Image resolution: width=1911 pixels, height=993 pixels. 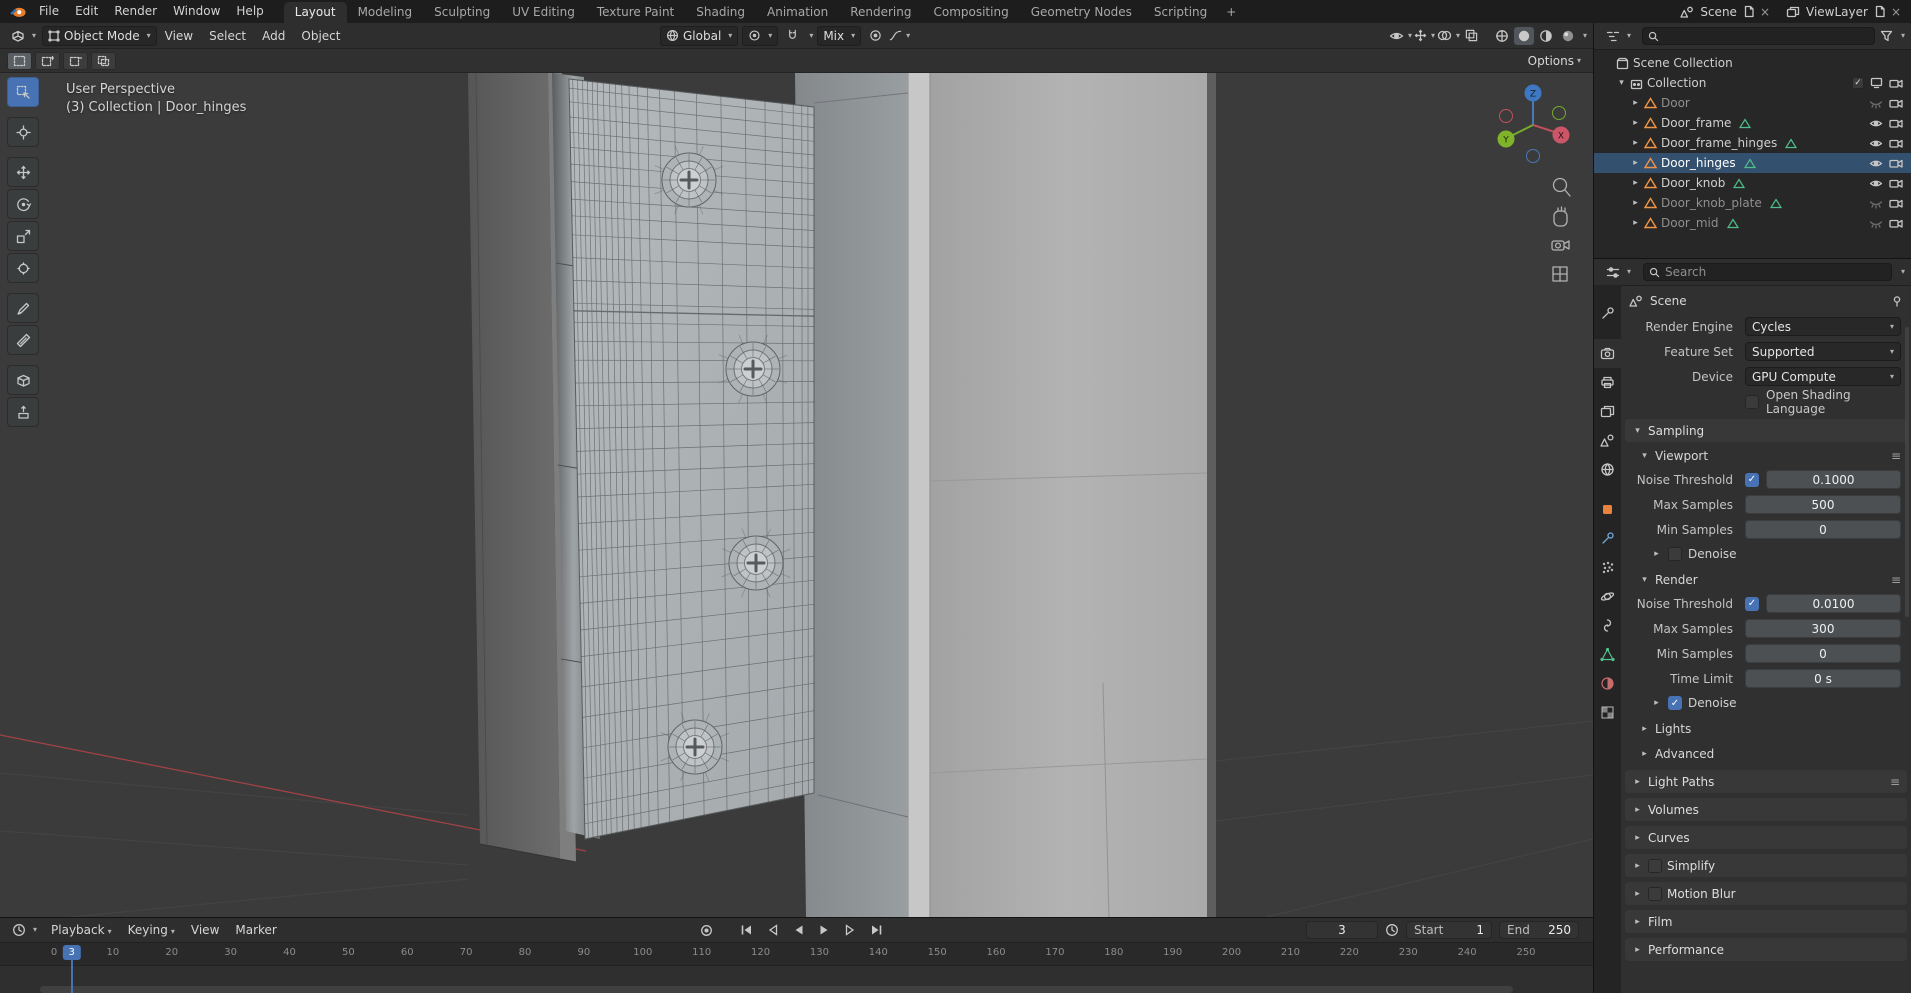 I want to click on eye-icon, so click(x=1876, y=143).